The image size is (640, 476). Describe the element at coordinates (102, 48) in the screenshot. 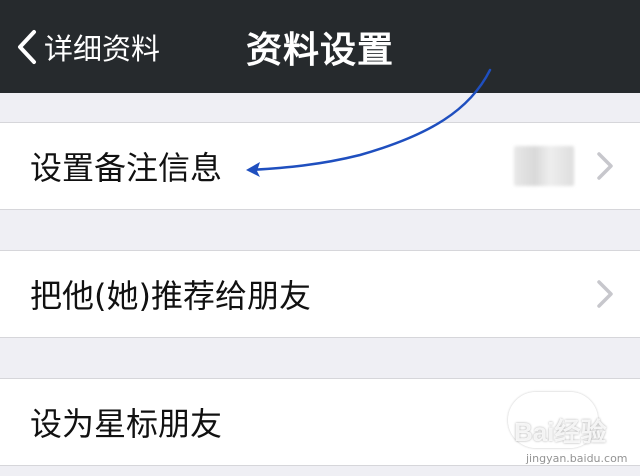

I see `back-label: 详细资料` at that location.